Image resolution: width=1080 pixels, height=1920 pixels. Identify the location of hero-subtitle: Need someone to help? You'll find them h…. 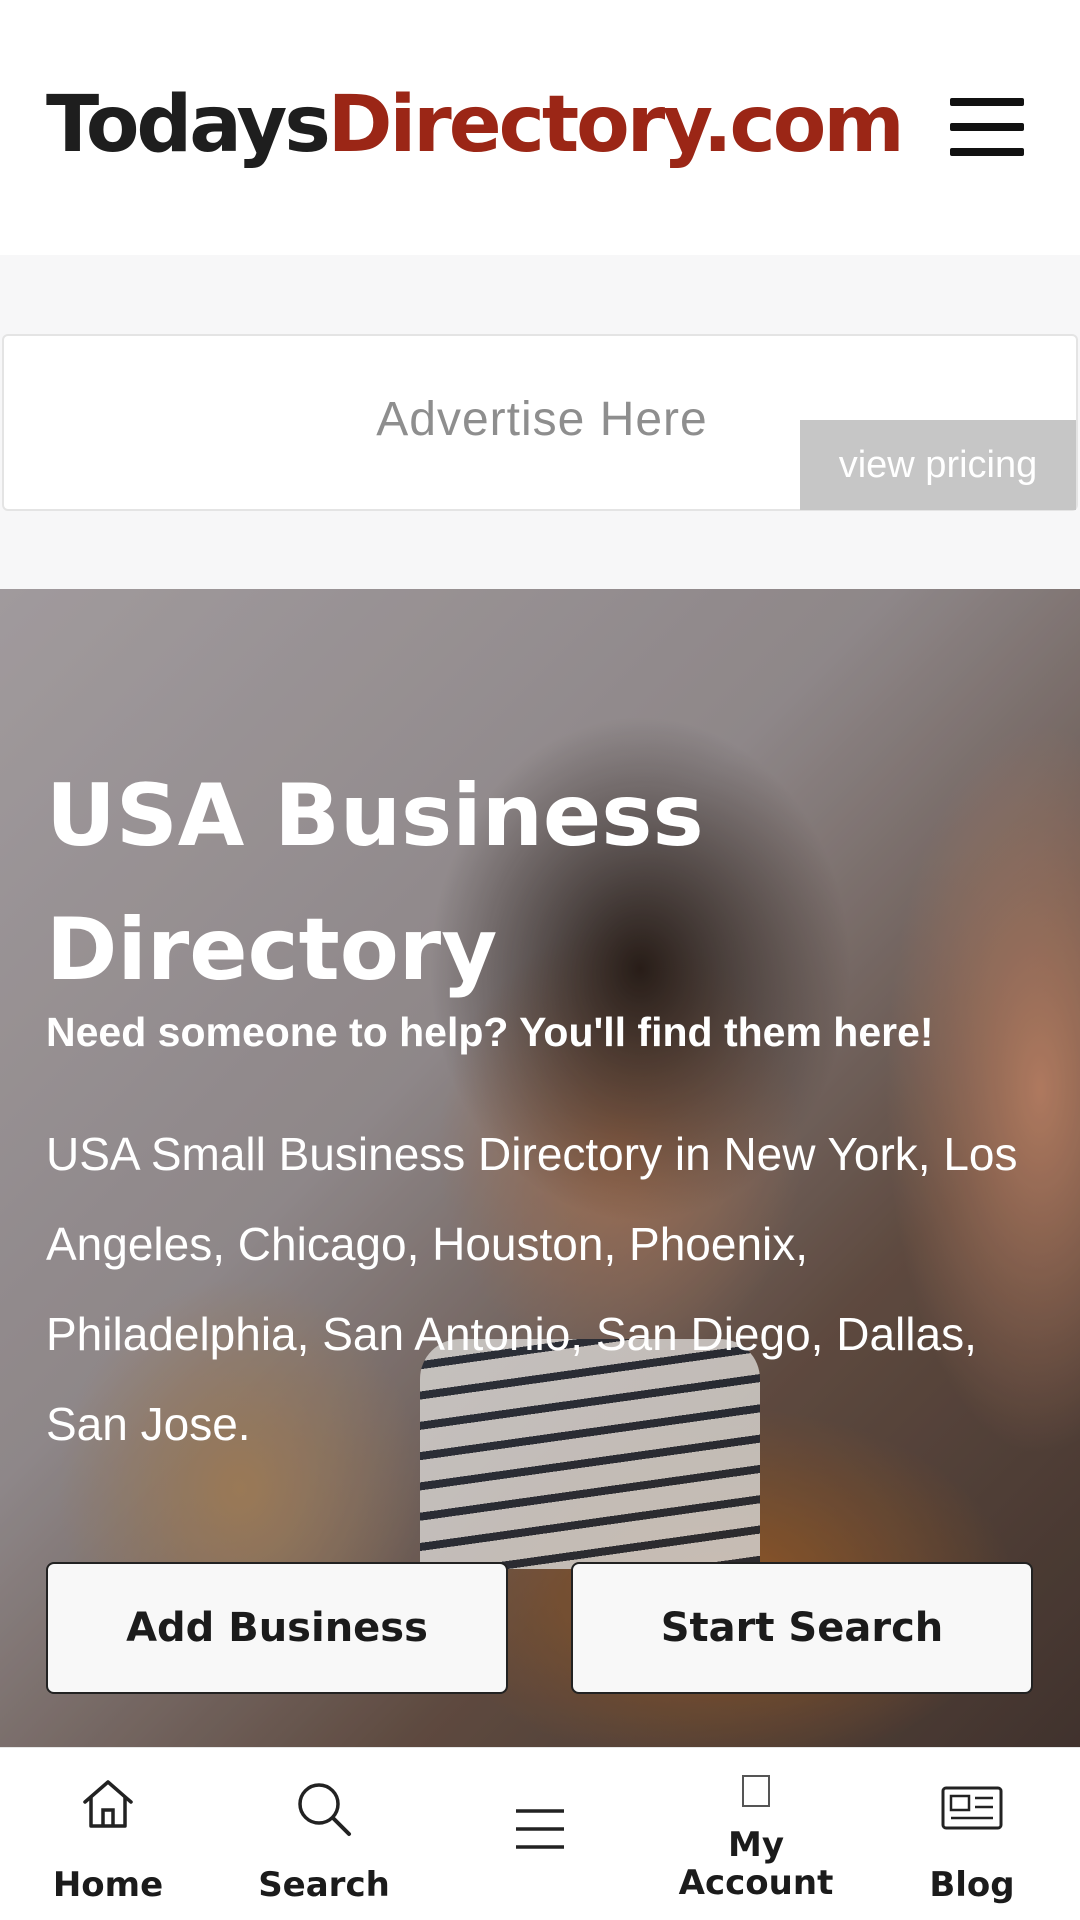
(490, 1032).